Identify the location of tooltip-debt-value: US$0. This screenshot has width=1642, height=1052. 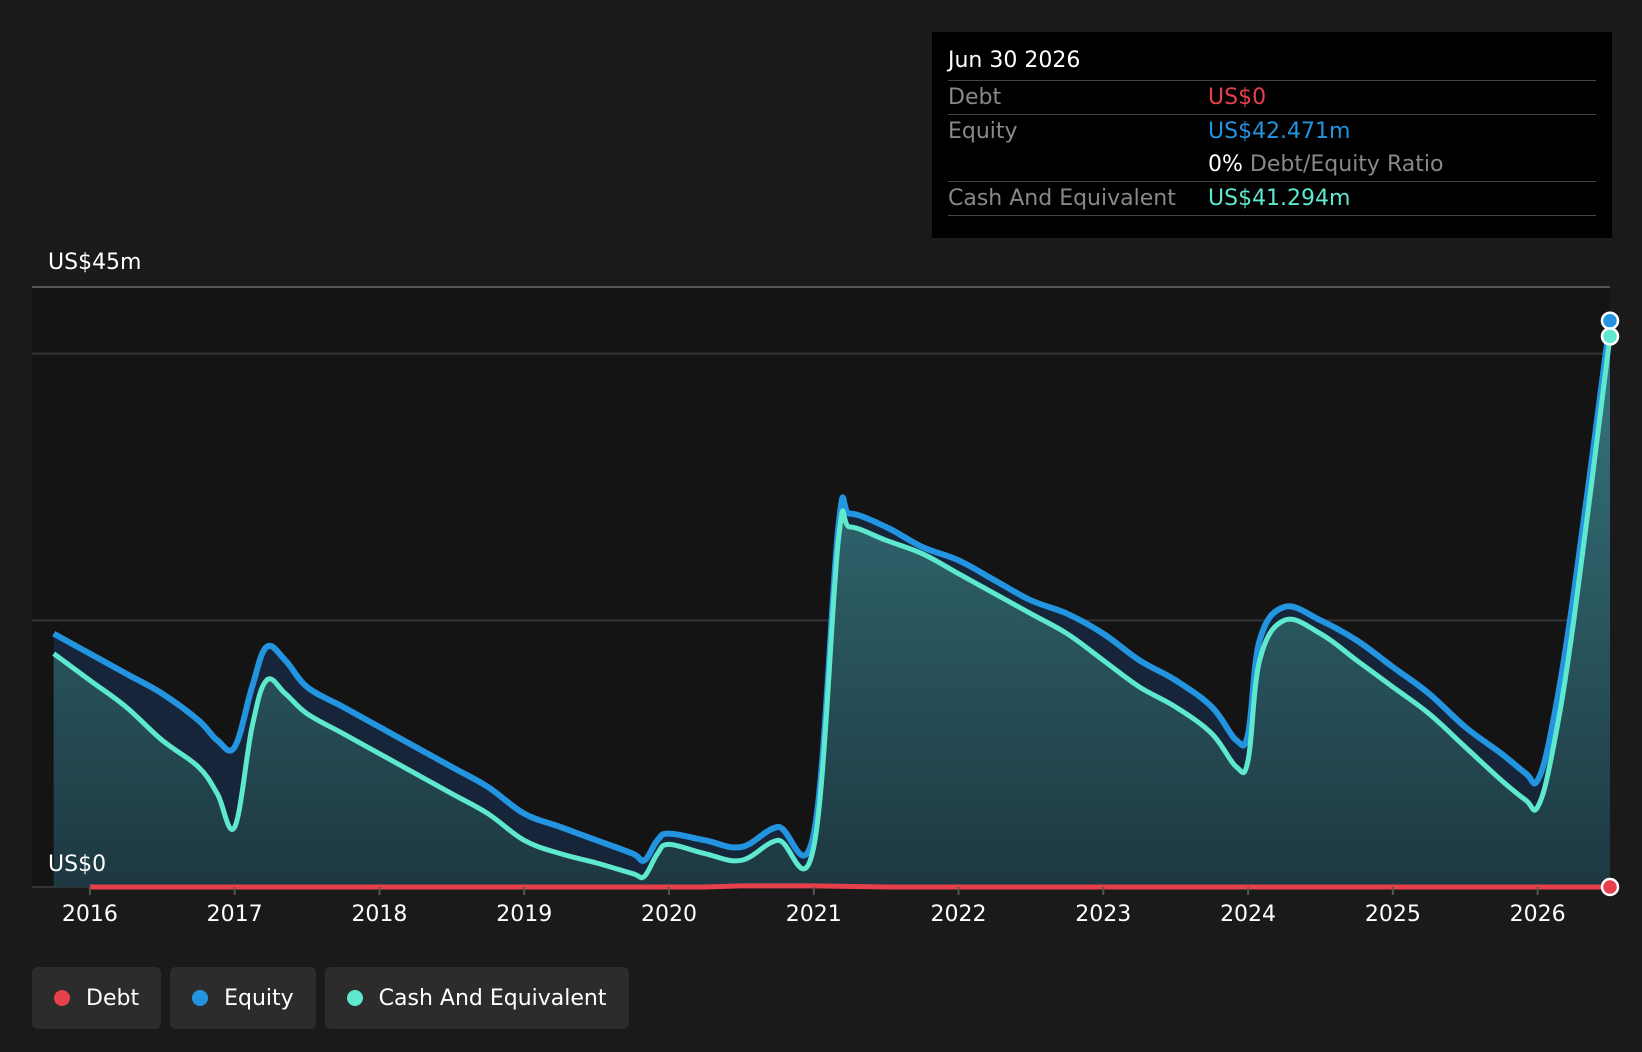
(1237, 97).